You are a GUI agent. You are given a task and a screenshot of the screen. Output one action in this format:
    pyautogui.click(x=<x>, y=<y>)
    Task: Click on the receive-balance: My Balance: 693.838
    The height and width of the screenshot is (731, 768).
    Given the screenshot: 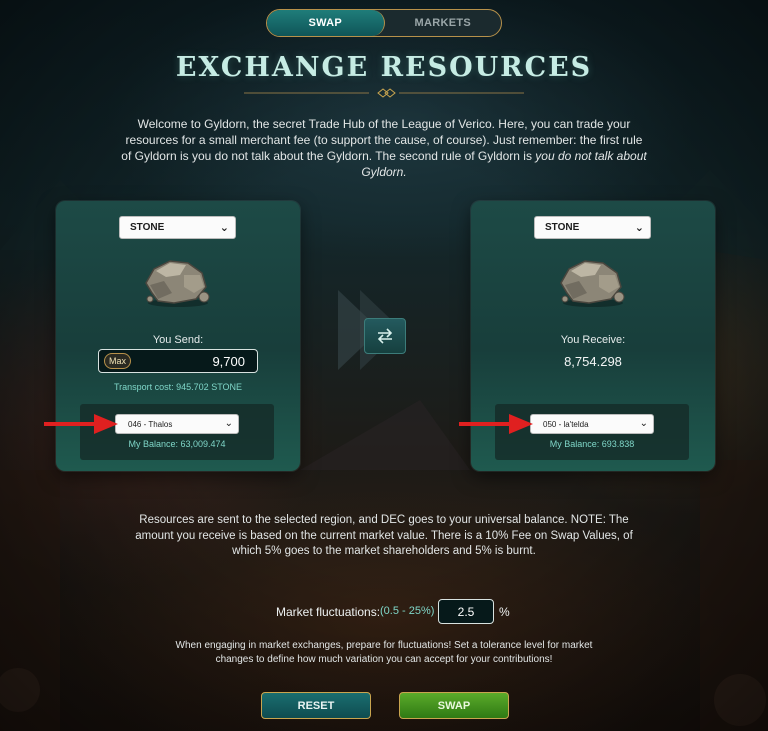 What is the action you would take?
    pyautogui.click(x=592, y=444)
    